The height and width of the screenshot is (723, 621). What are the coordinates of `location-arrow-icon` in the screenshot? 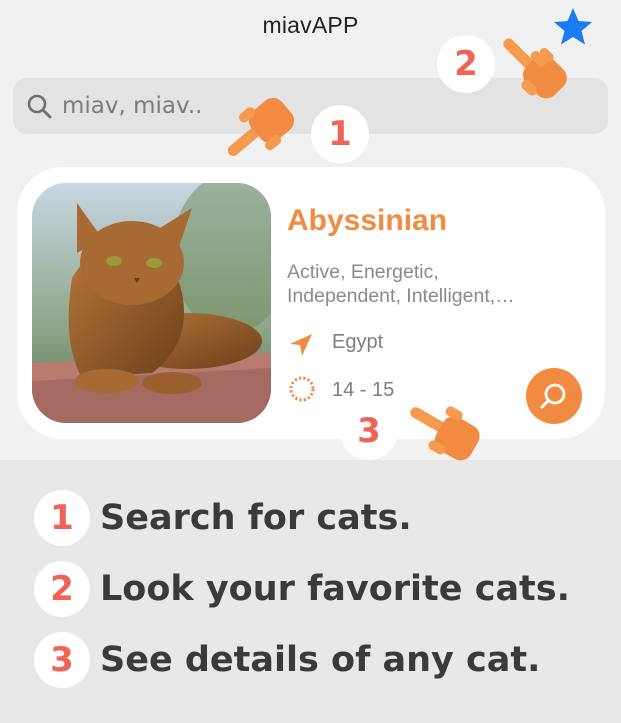 It's located at (301, 345).